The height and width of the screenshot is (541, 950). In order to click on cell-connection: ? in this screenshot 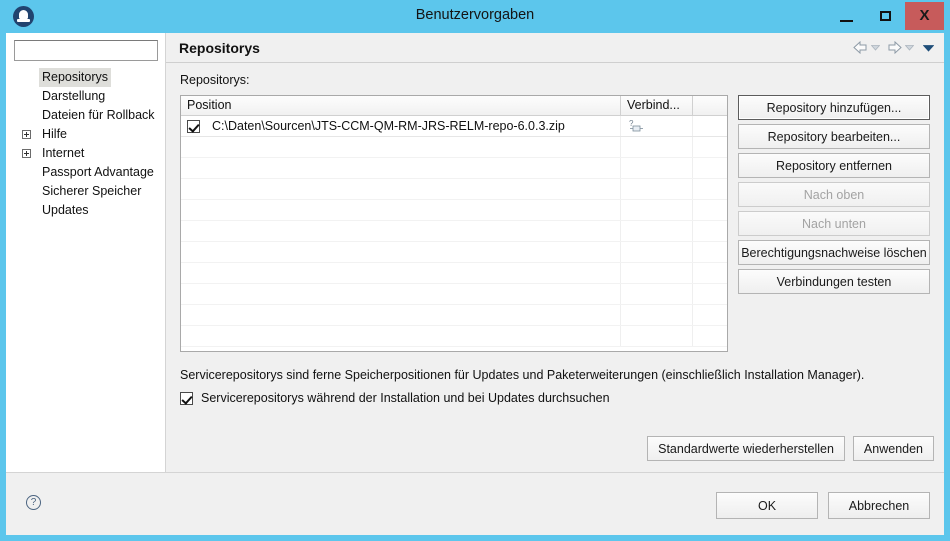, I will do `click(657, 126)`.